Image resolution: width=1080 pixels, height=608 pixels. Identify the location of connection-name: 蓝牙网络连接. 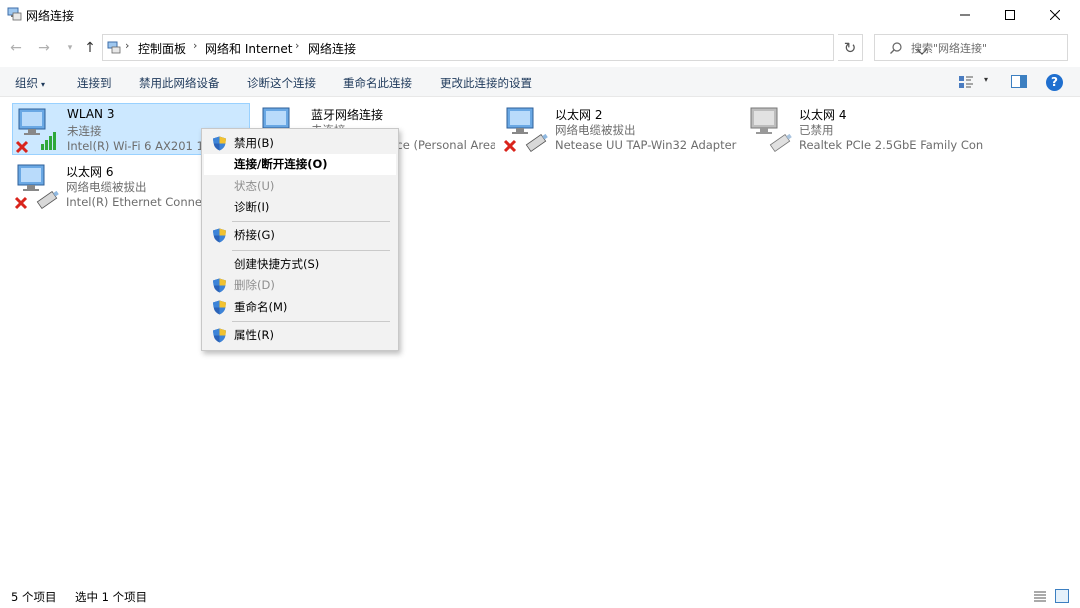
(347, 115).